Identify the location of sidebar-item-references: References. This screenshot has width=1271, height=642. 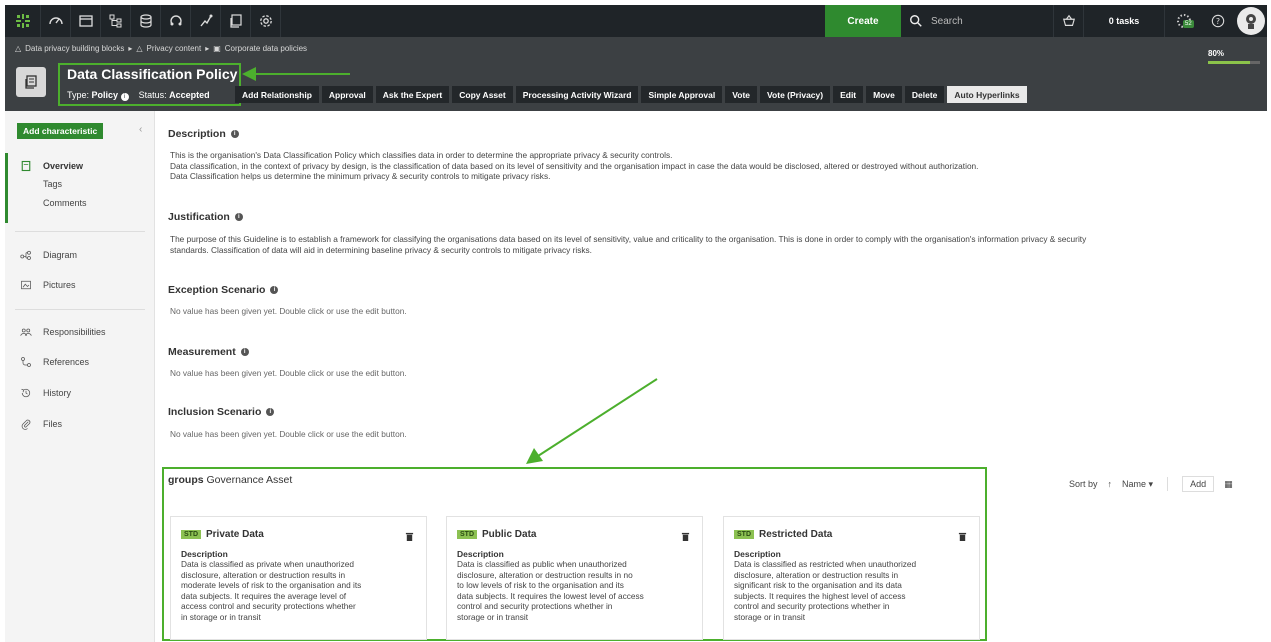
(54, 362).